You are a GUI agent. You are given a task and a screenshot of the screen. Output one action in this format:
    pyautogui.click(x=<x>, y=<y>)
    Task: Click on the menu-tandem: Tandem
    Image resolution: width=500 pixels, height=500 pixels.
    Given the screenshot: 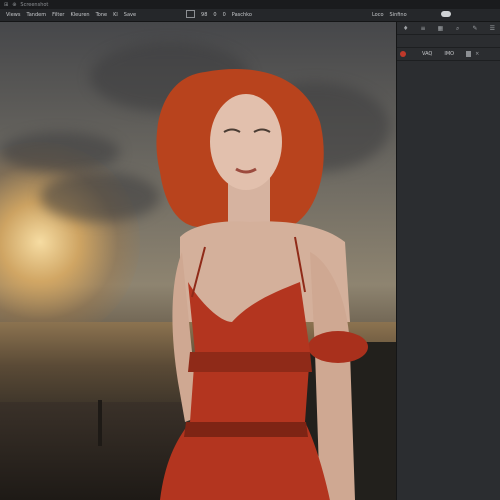 What is the action you would take?
    pyautogui.click(x=36, y=15)
    